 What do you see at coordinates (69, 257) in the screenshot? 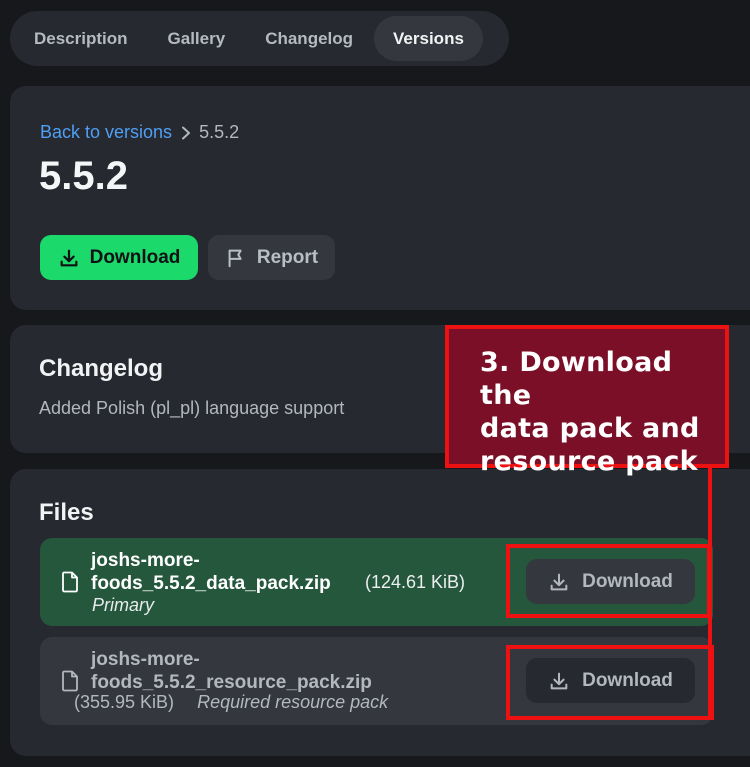
I see `download-icon` at bounding box center [69, 257].